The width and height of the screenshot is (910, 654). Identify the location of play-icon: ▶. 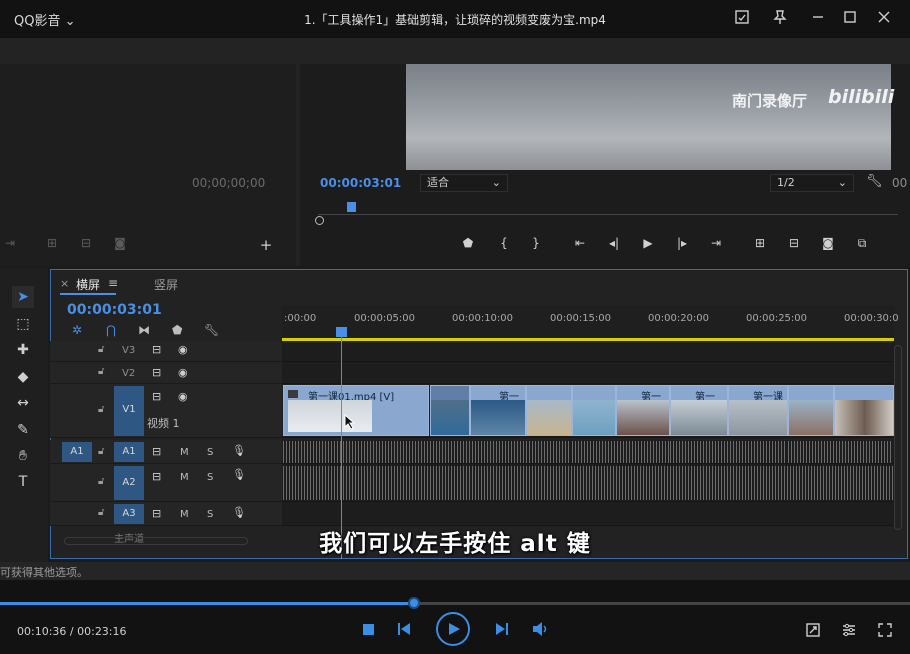
(648, 243).